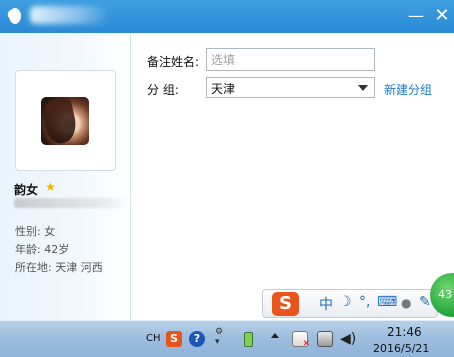 This screenshot has height=357, width=454. Describe the element at coordinates (425, 302) in the screenshot. I see `tools-icon: ✎` at that location.